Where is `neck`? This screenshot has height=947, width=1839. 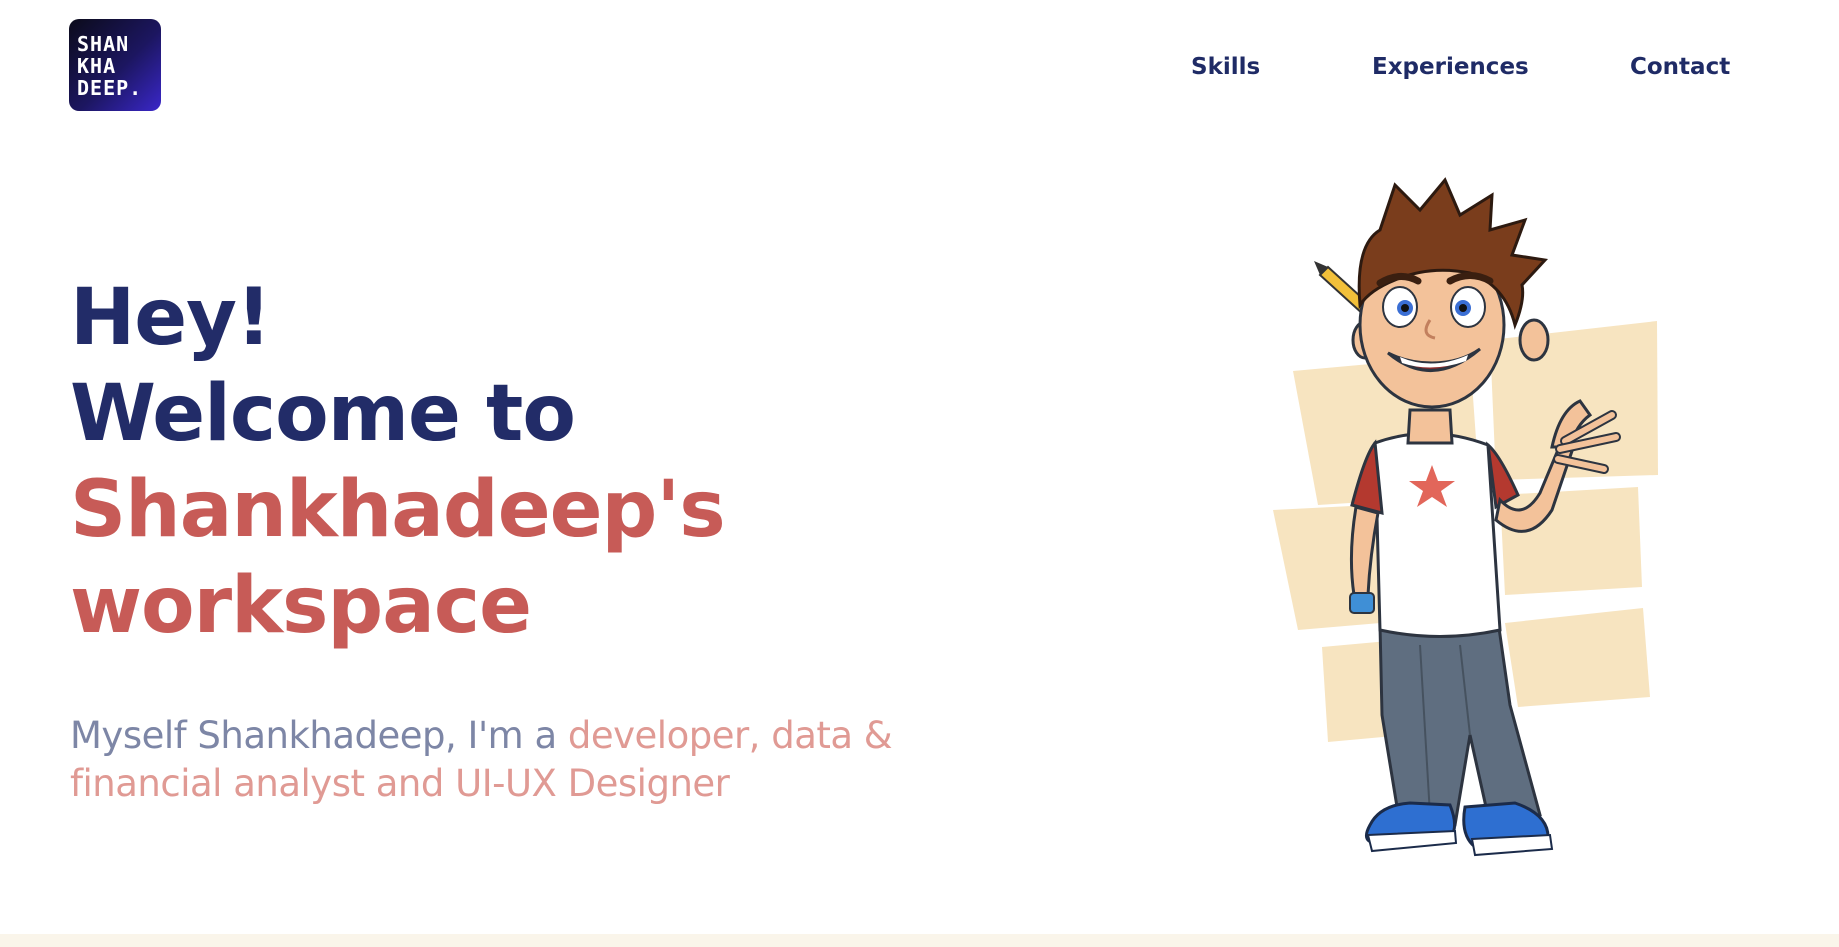 neck is located at coordinates (1430, 426).